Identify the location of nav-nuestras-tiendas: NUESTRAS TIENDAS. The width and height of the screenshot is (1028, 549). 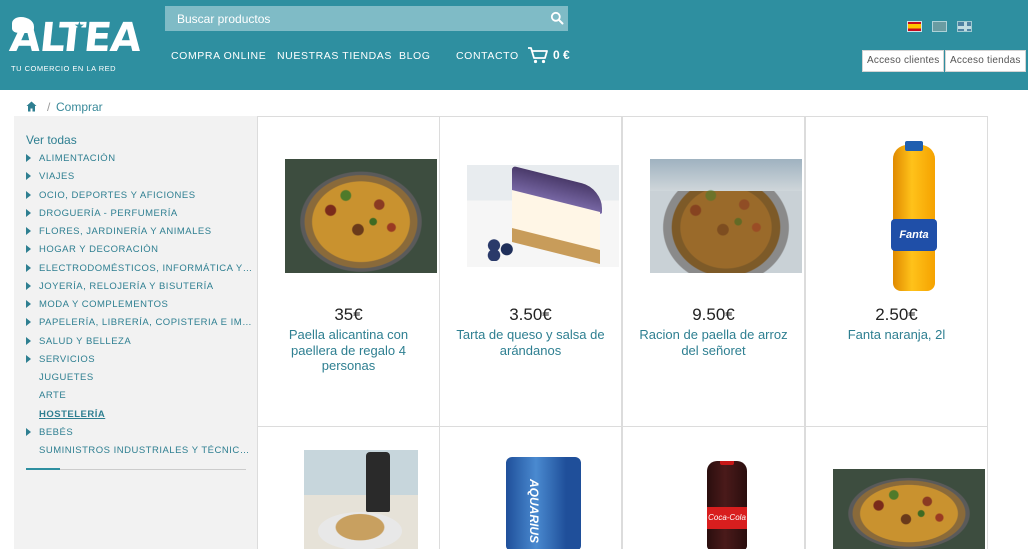
(334, 56).